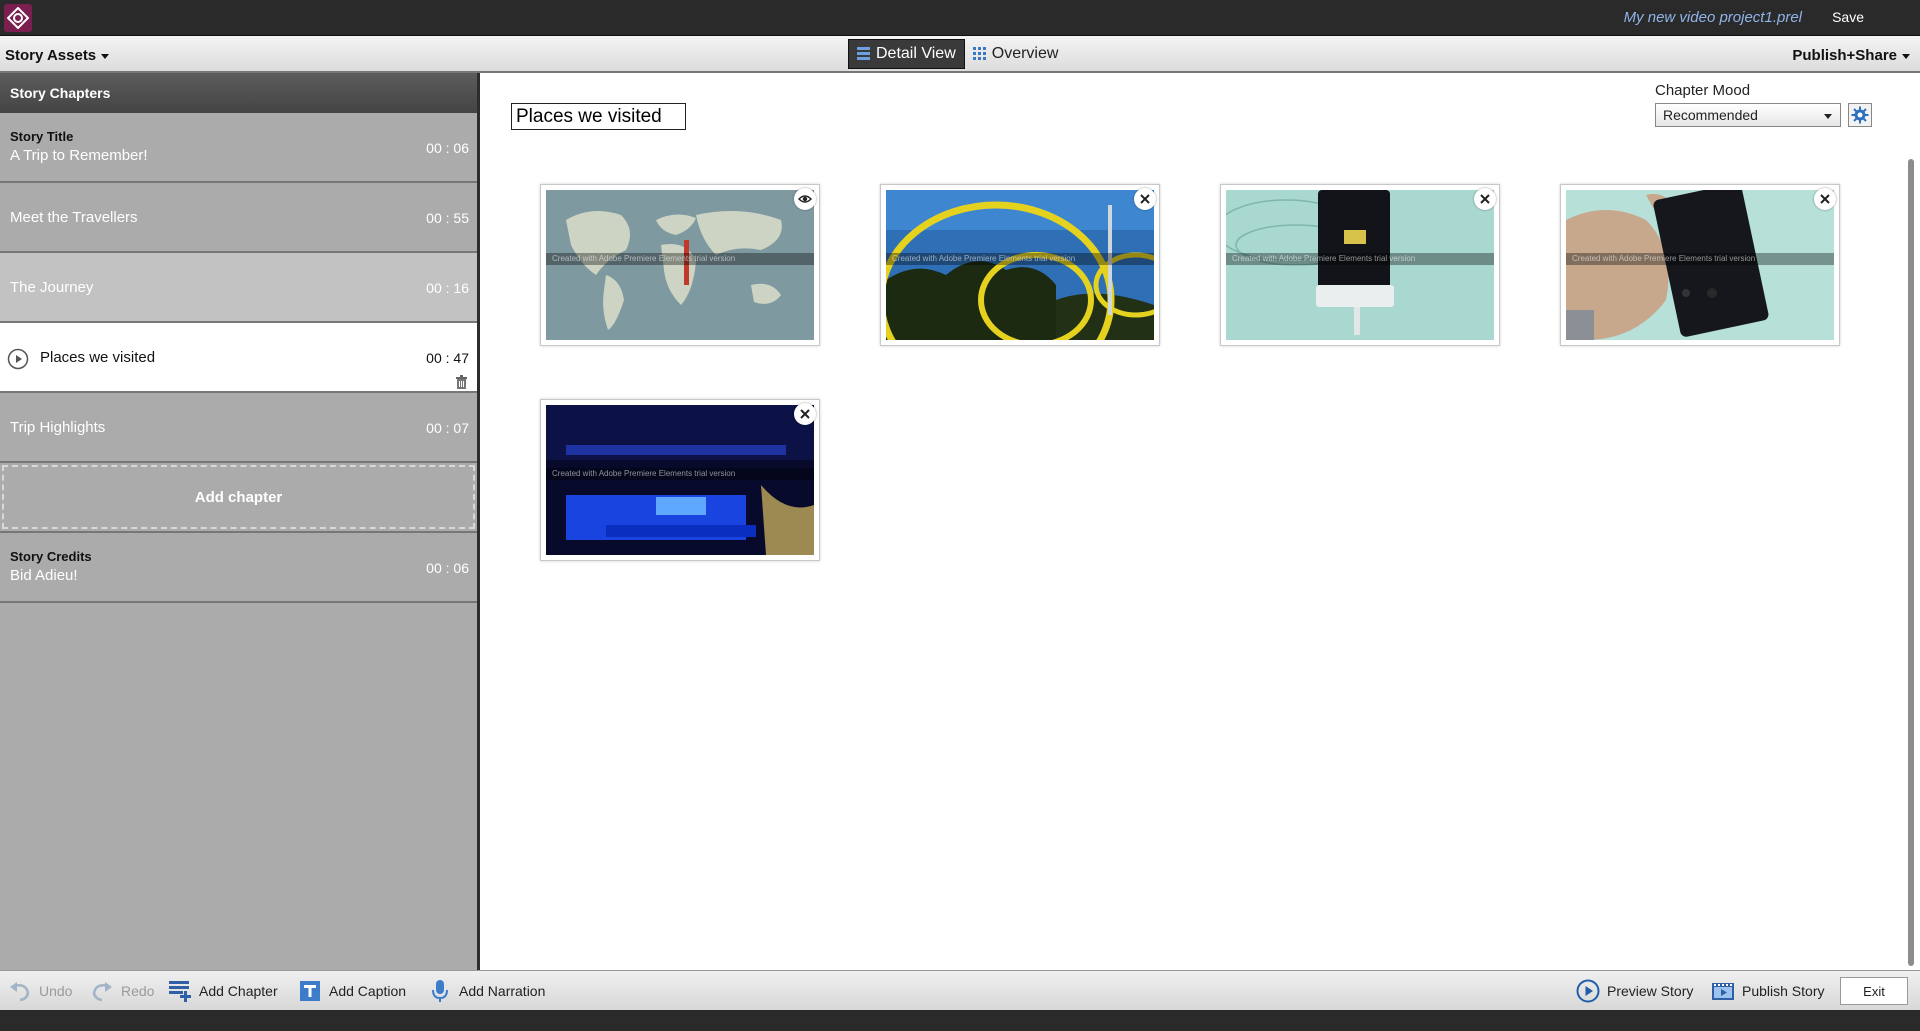  Describe the element at coordinates (1874, 991) in the screenshot. I see `exit-button: Exit` at that location.